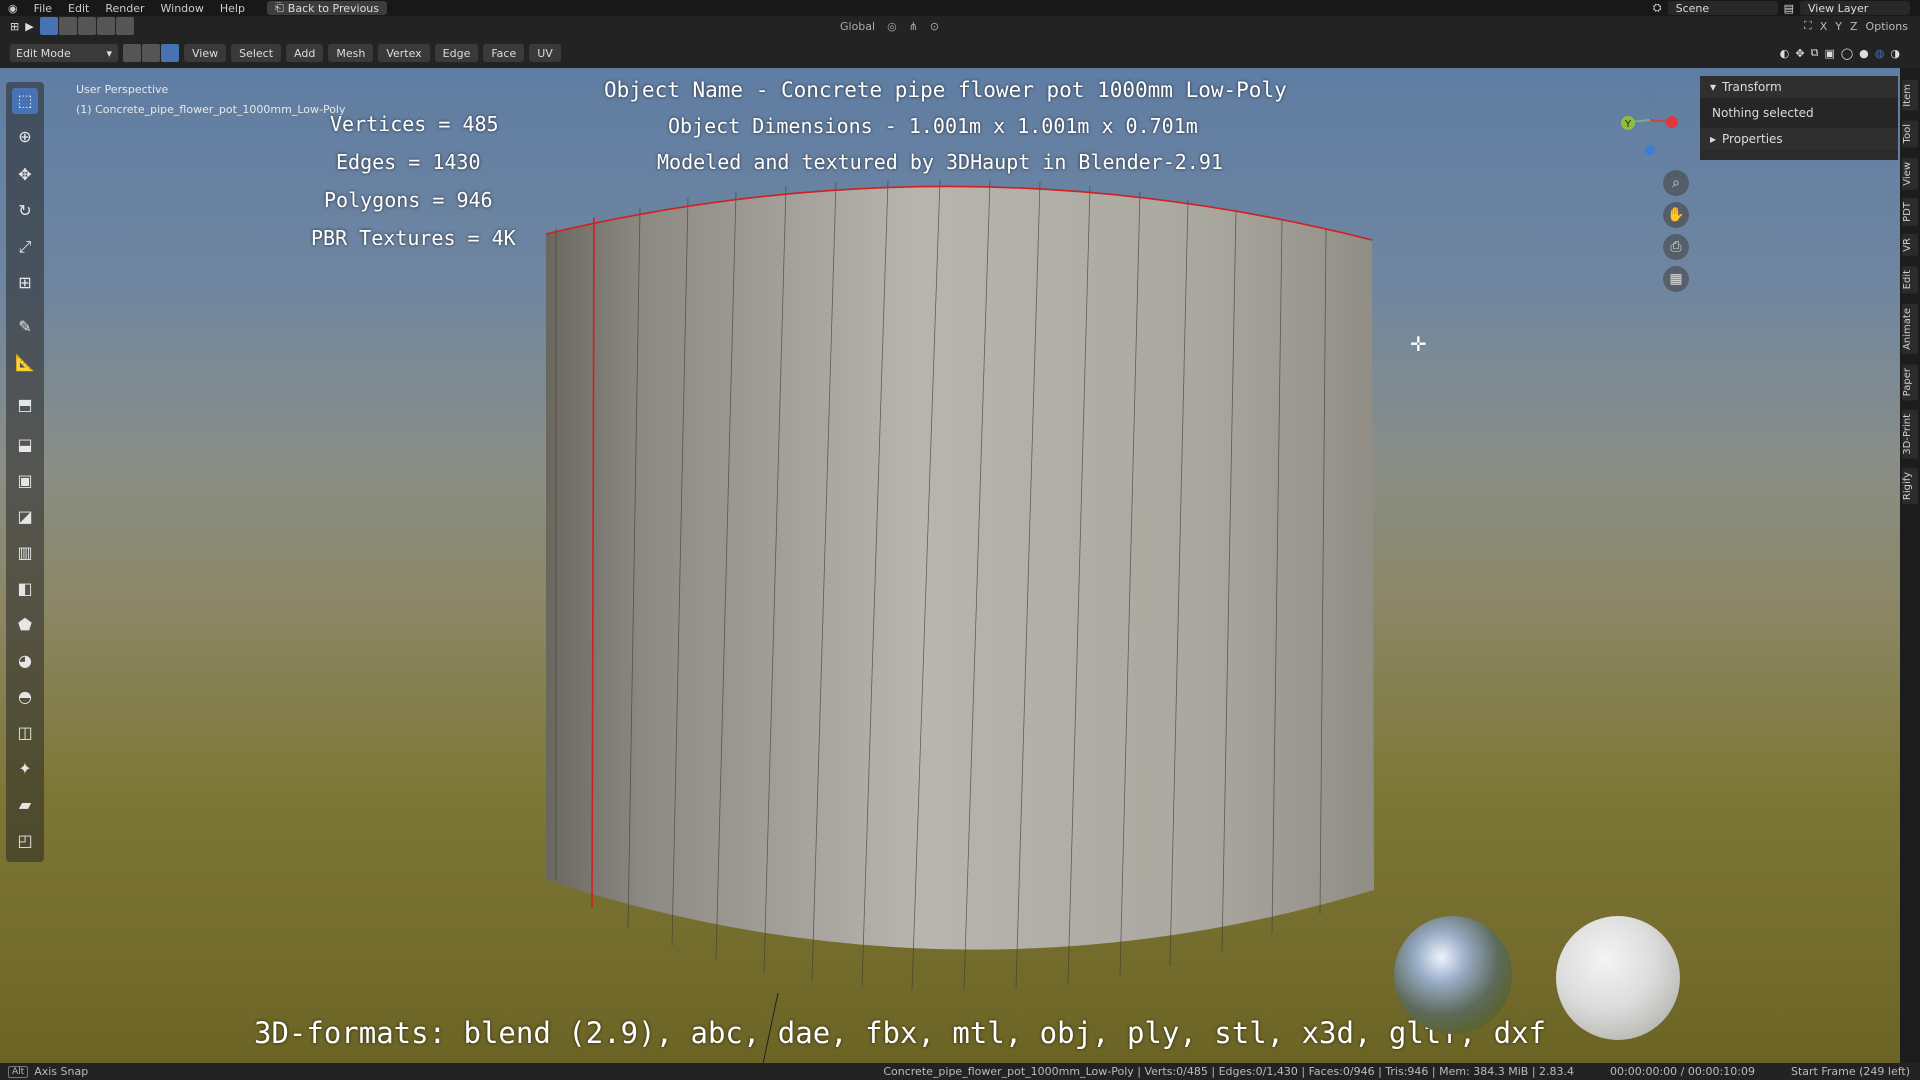  I want to click on gizmo-z-axis, so click(1650, 92).